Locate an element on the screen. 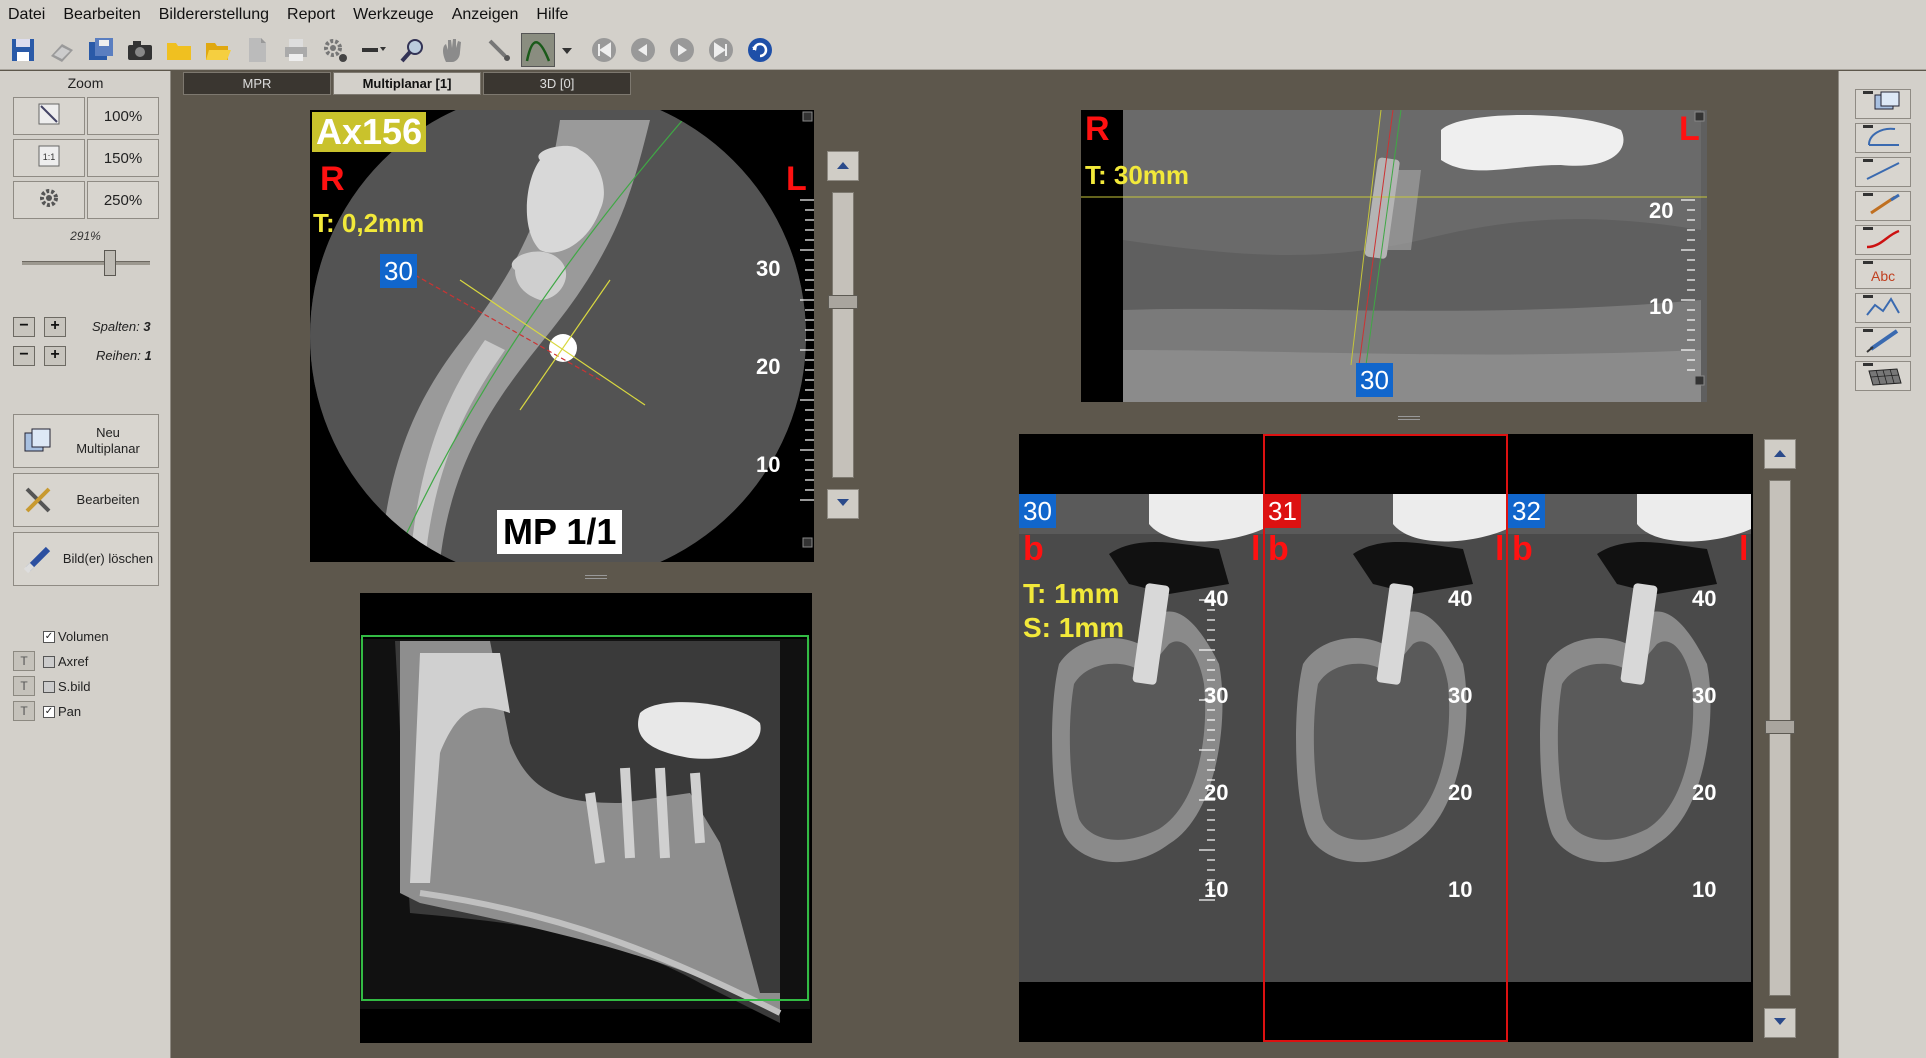 The image size is (1926, 1058). last-frame-icon is located at coordinates (721, 50).